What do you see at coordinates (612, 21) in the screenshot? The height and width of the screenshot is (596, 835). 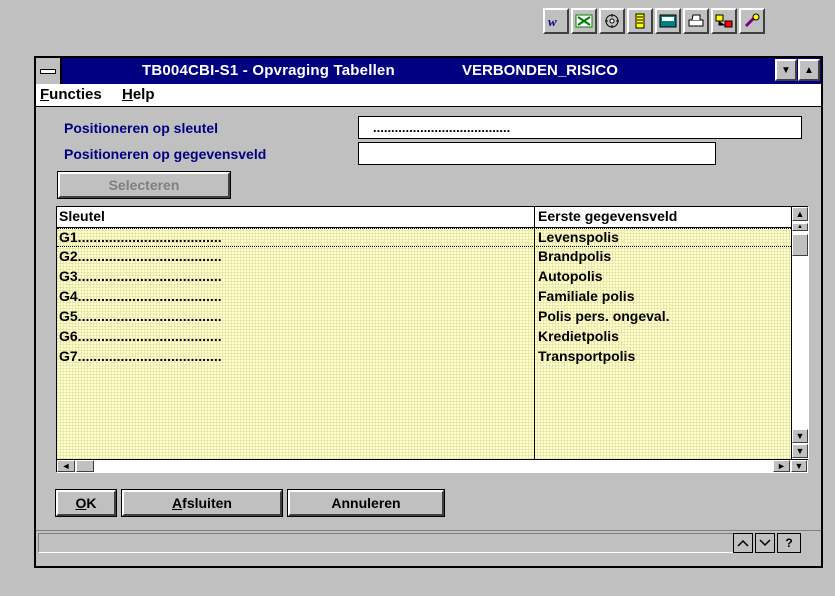 I see `gear-icon` at bounding box center [612, 21].